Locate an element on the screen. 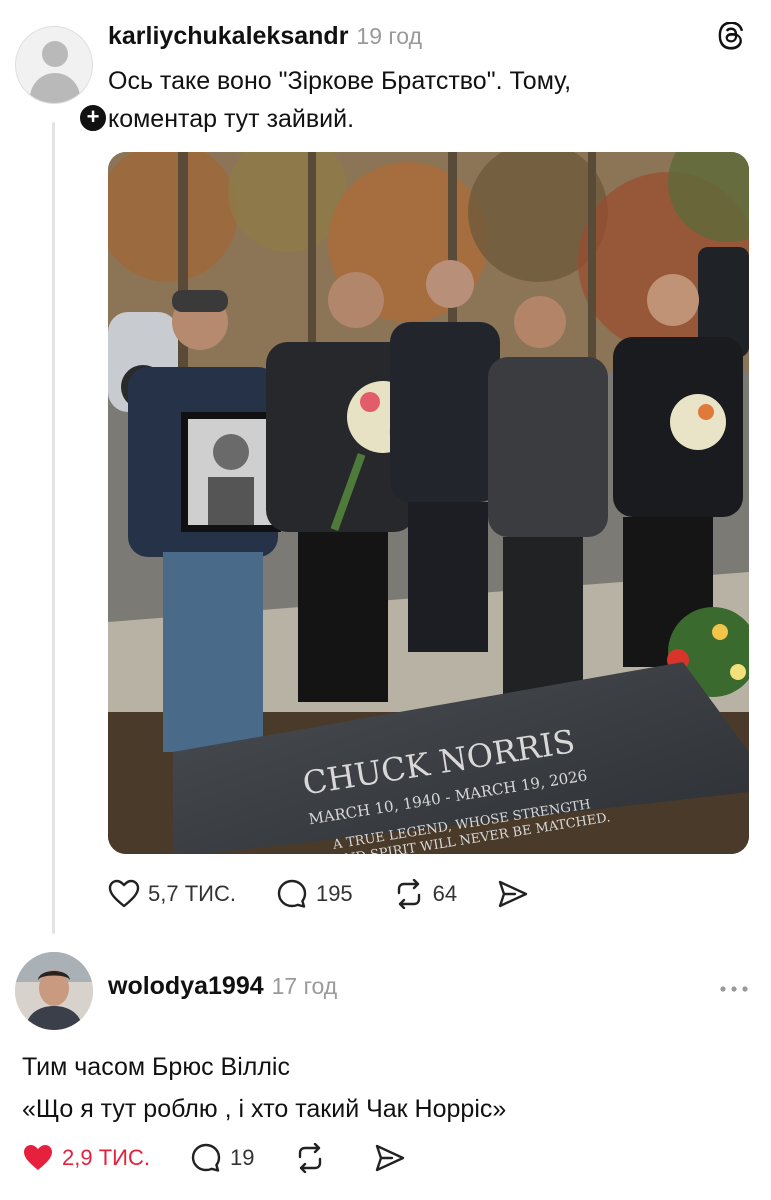  threads-logo-icon is located at coordinates (731, 36).